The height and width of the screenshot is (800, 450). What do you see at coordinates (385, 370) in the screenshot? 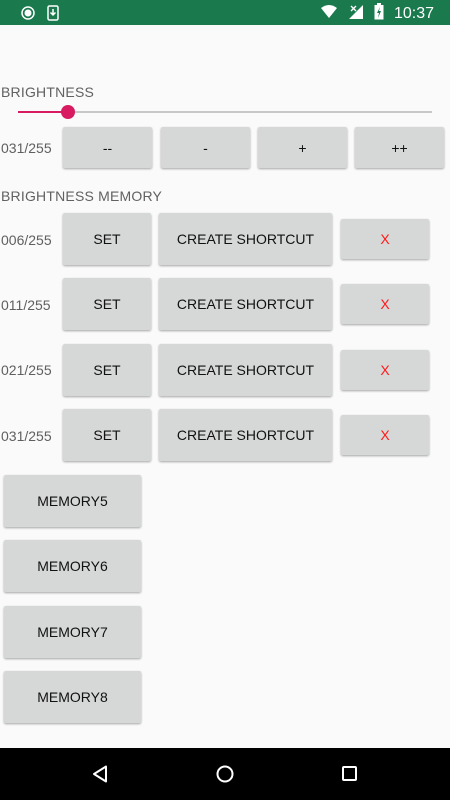
I see `delete-button-3: X` at bounding box center [385, 370].